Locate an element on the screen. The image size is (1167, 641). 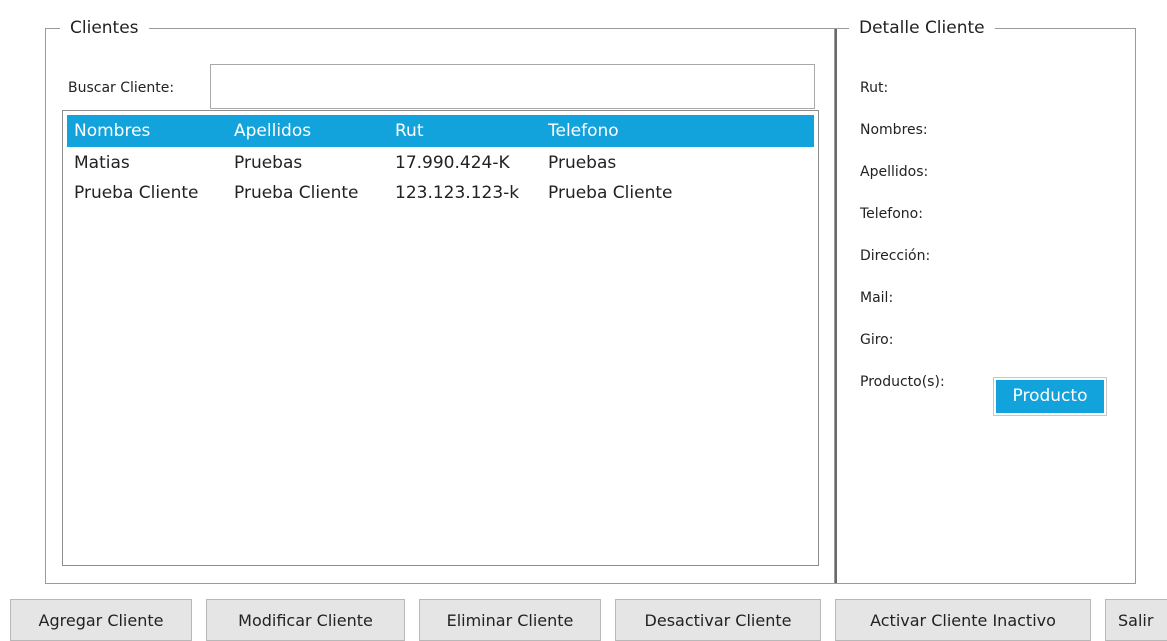
modificar-cliente-button: Modificar Cliente is located at coordinates (305, 620).